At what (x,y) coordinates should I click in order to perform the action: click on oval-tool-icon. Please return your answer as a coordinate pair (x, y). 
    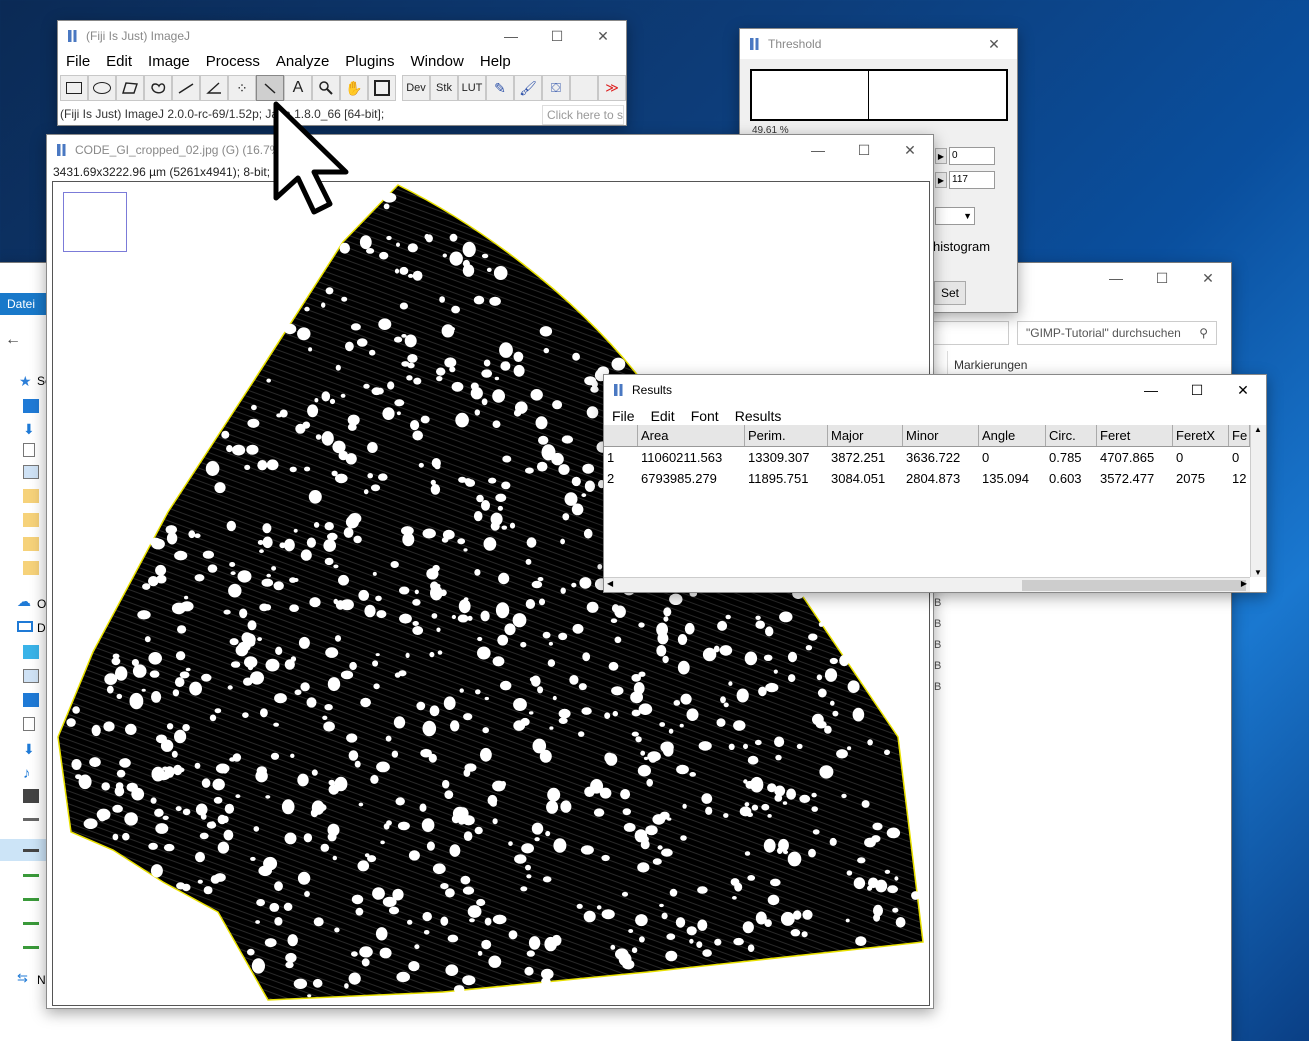
    Looking at the image, I should click on (102, 88).